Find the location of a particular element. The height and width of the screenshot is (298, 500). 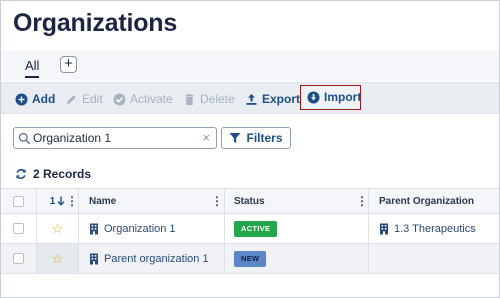

import-button: Import is located at coordinates (330, 97).